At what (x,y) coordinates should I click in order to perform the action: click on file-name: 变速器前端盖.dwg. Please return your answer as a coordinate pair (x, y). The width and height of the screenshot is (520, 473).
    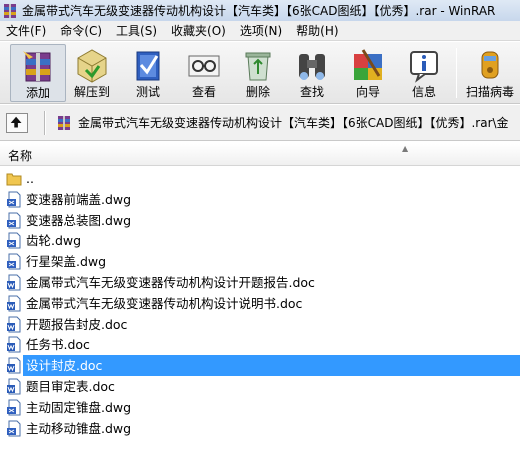
    Looking at the image, I should click on (79, 199).